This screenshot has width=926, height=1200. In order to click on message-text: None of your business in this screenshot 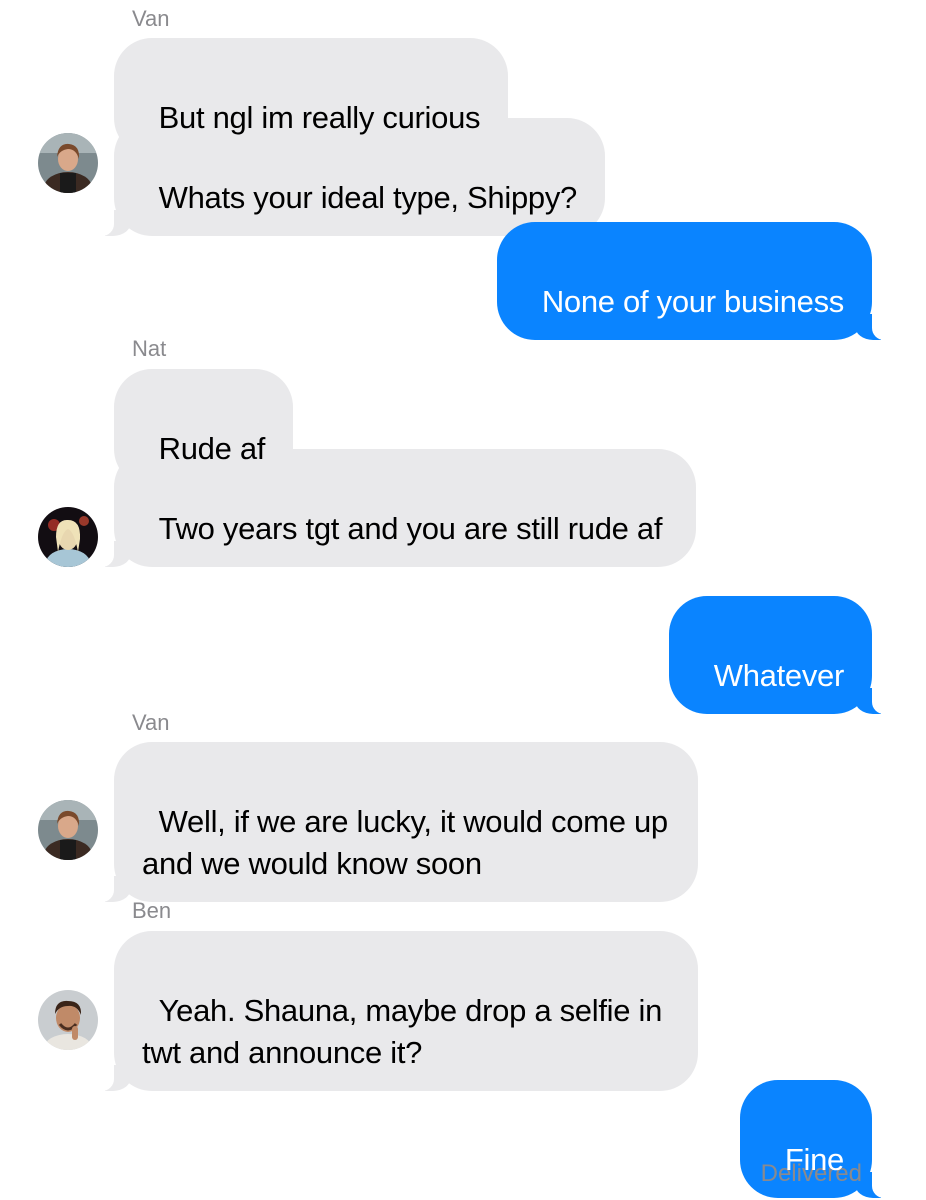, I will do `click(692, 301)`.